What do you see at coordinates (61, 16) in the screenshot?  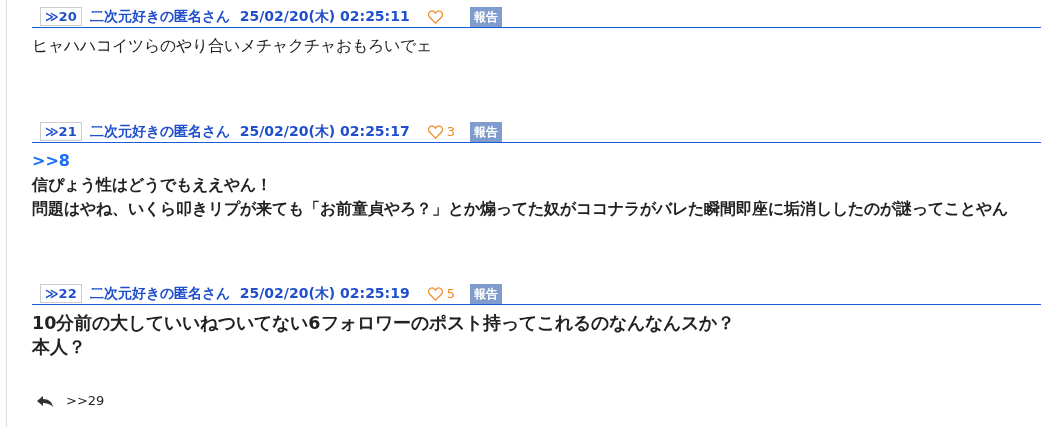 I see `post-number-link: ≫20` at bounding box center [61, 16].